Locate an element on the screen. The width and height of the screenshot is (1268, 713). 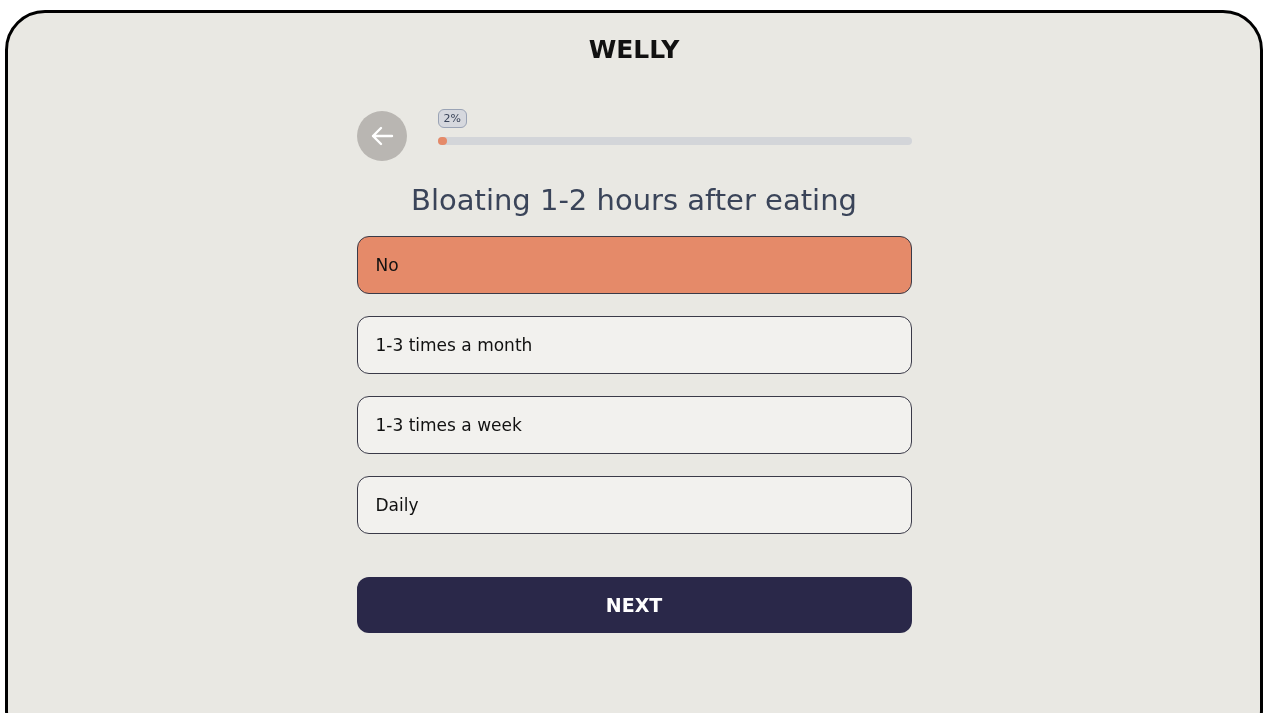
next-button: NEXT is located at coordinates (634, 605).